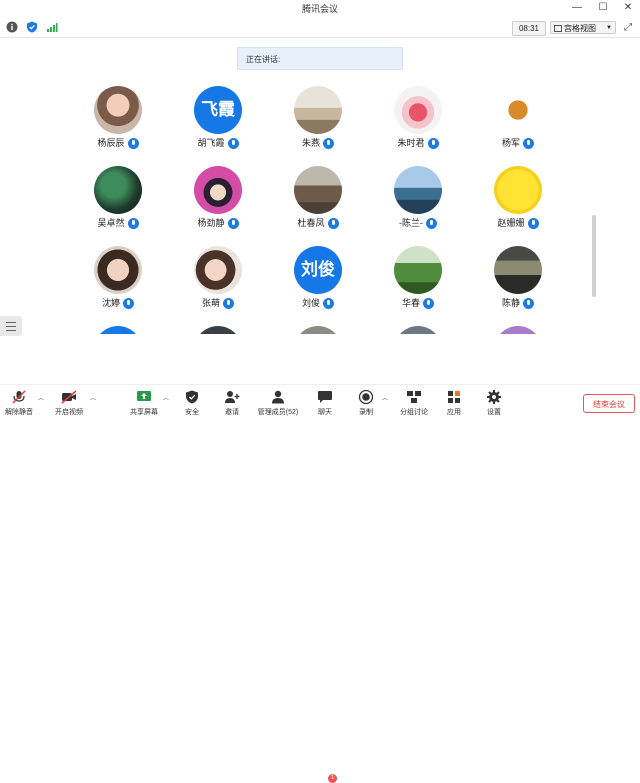 This screenshot has width=640, height=783. I want to click on video-options-chevron-icon: ︿, so click(93, 397).